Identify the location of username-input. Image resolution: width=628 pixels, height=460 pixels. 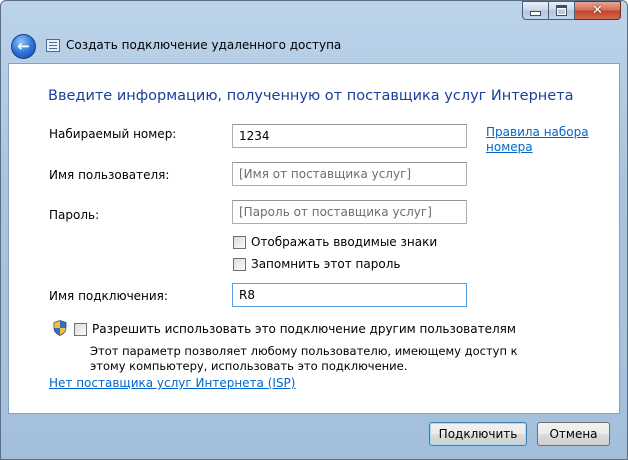
(349, 174).